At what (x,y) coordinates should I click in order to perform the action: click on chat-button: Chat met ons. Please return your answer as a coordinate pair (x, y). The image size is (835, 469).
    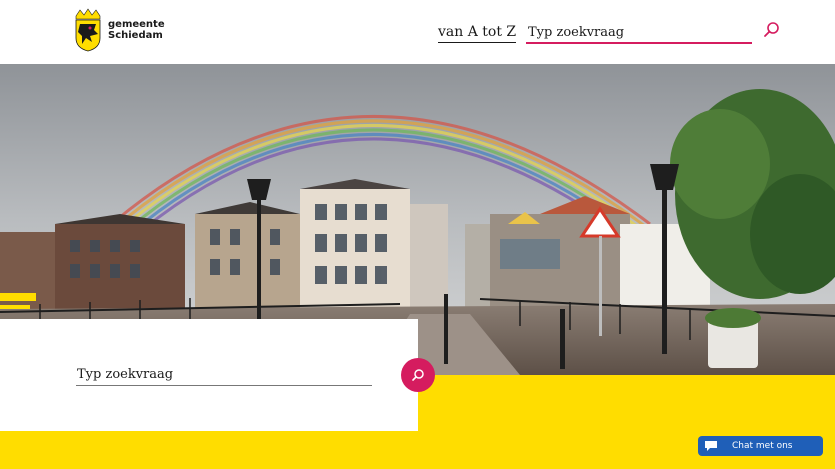
    Looking at the image, I should click on (760, 446).